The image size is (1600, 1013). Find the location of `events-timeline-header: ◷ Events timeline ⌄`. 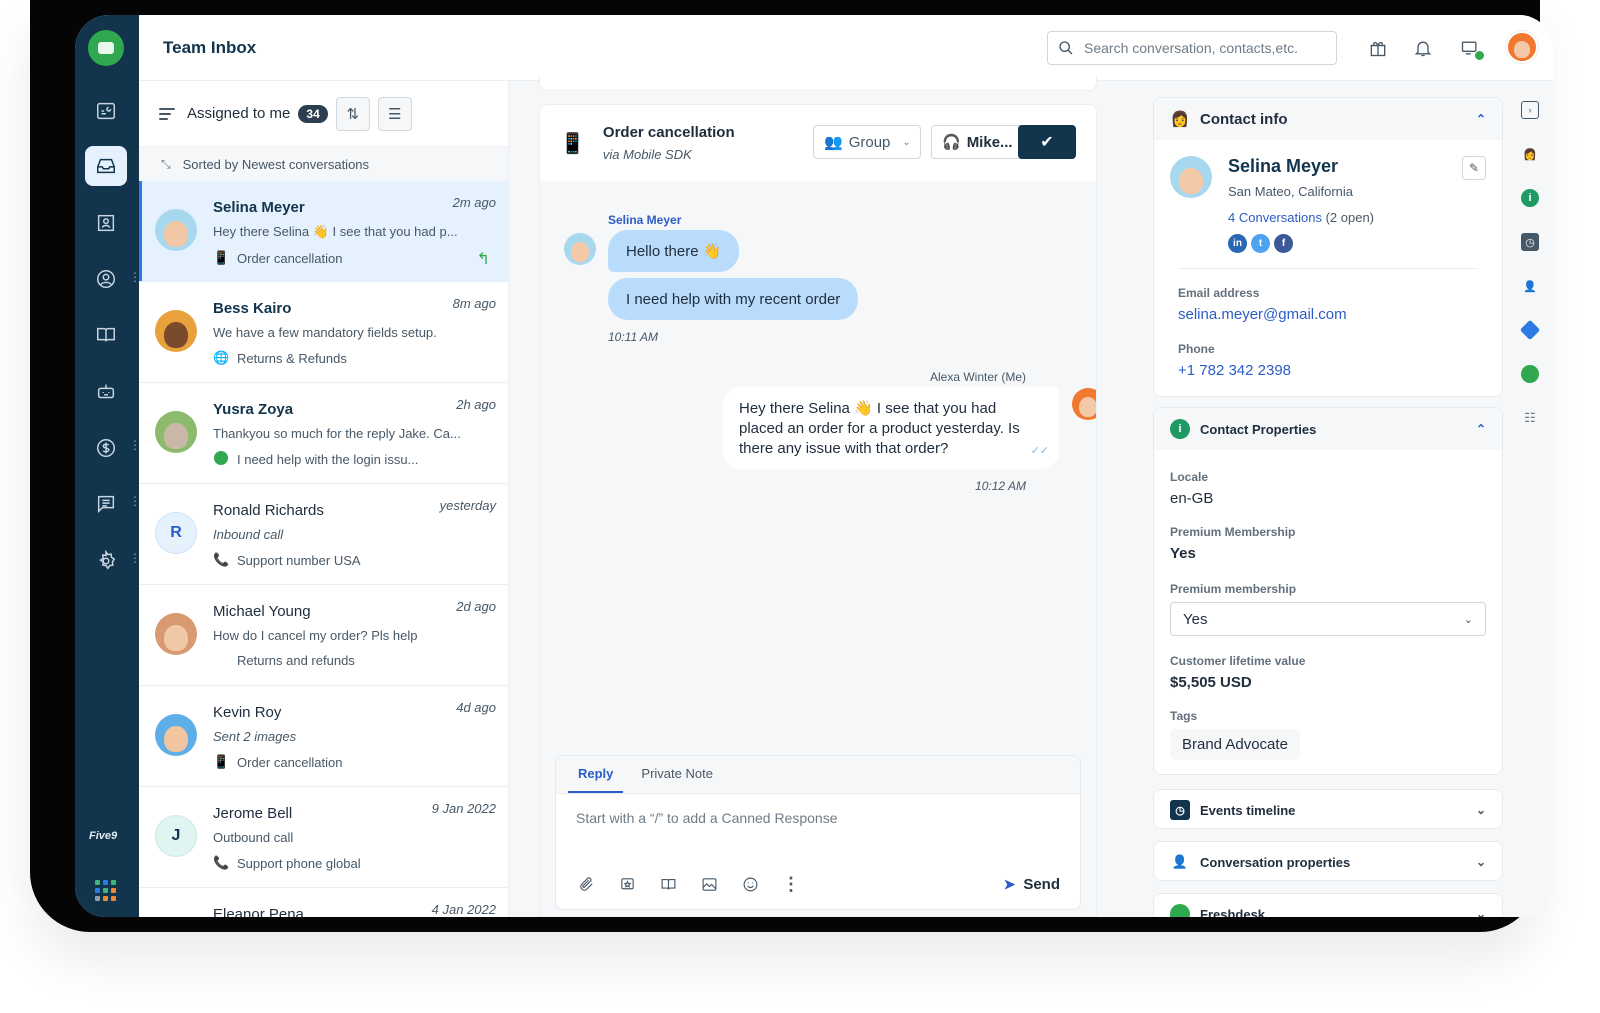

events-timeline-header: ◷ Events timeline ⌄ is located at coordinates (1328, 809).